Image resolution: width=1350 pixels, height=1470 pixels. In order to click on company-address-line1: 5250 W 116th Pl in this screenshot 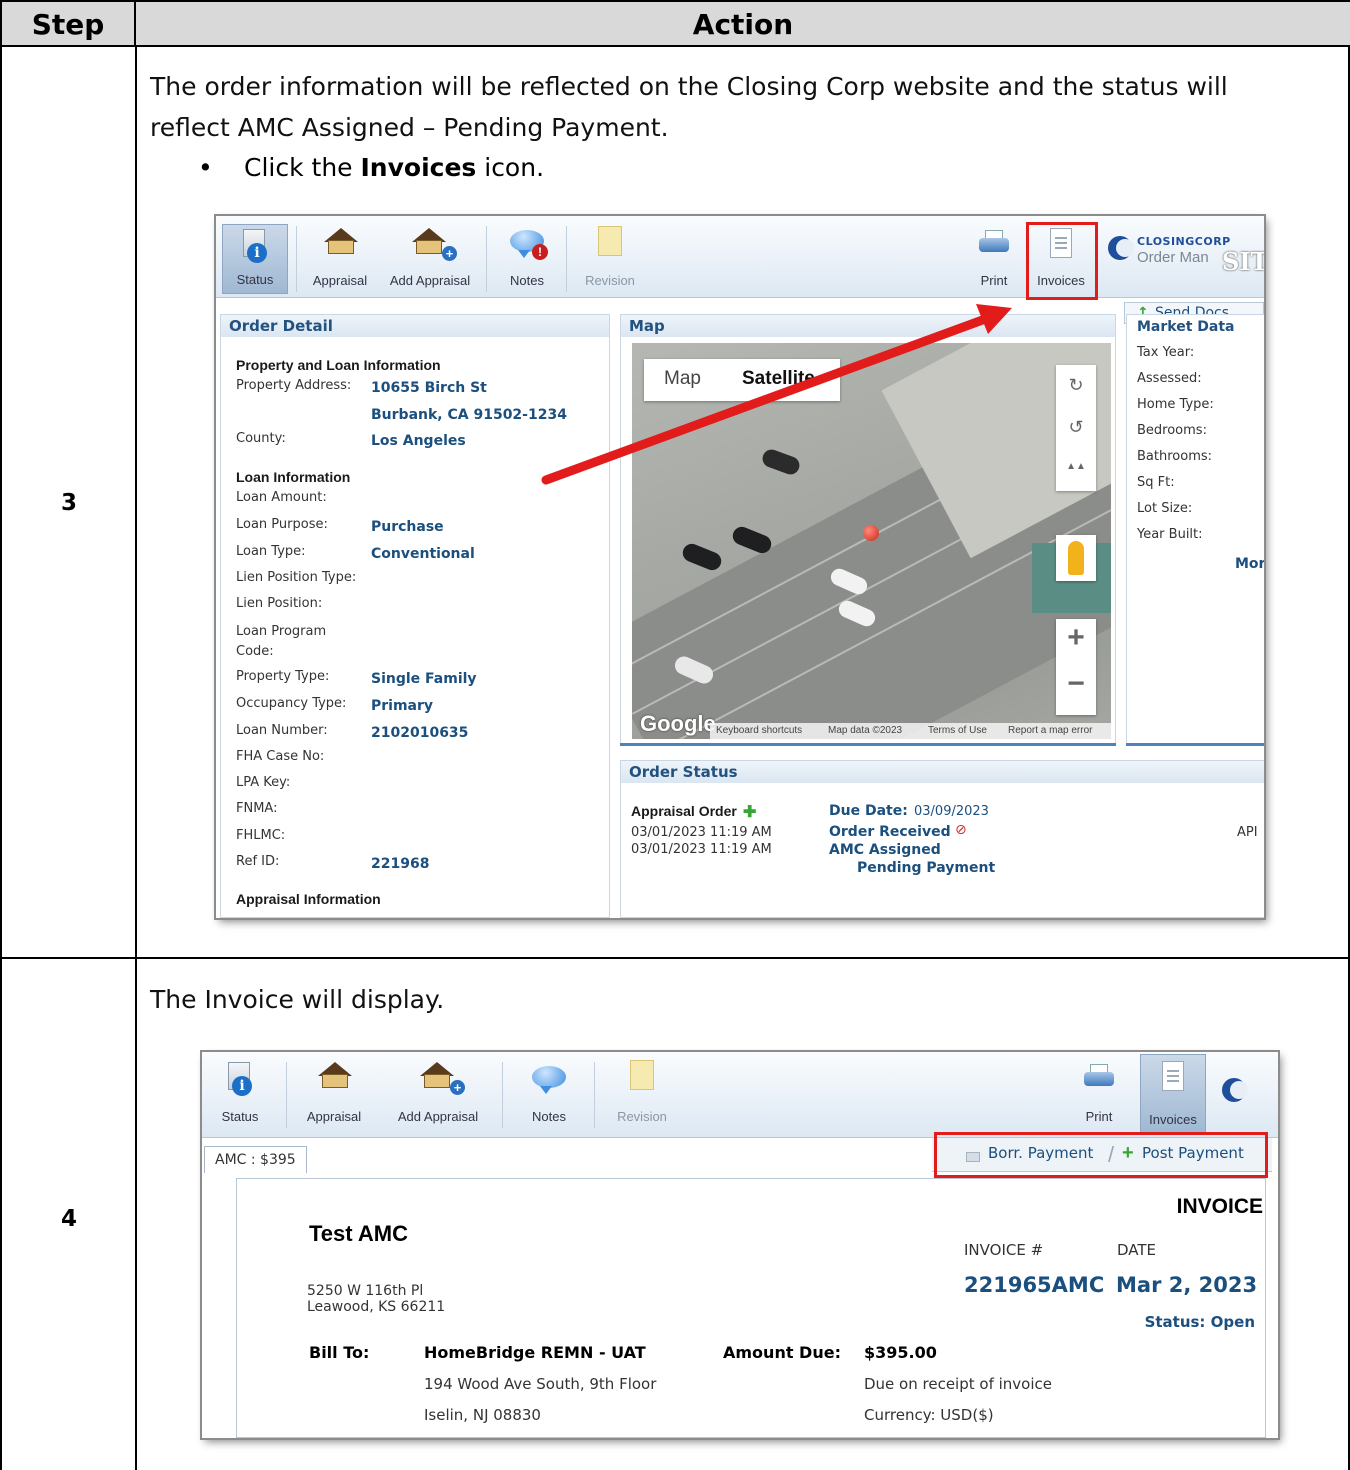, I will do `click(365, 1291)`.